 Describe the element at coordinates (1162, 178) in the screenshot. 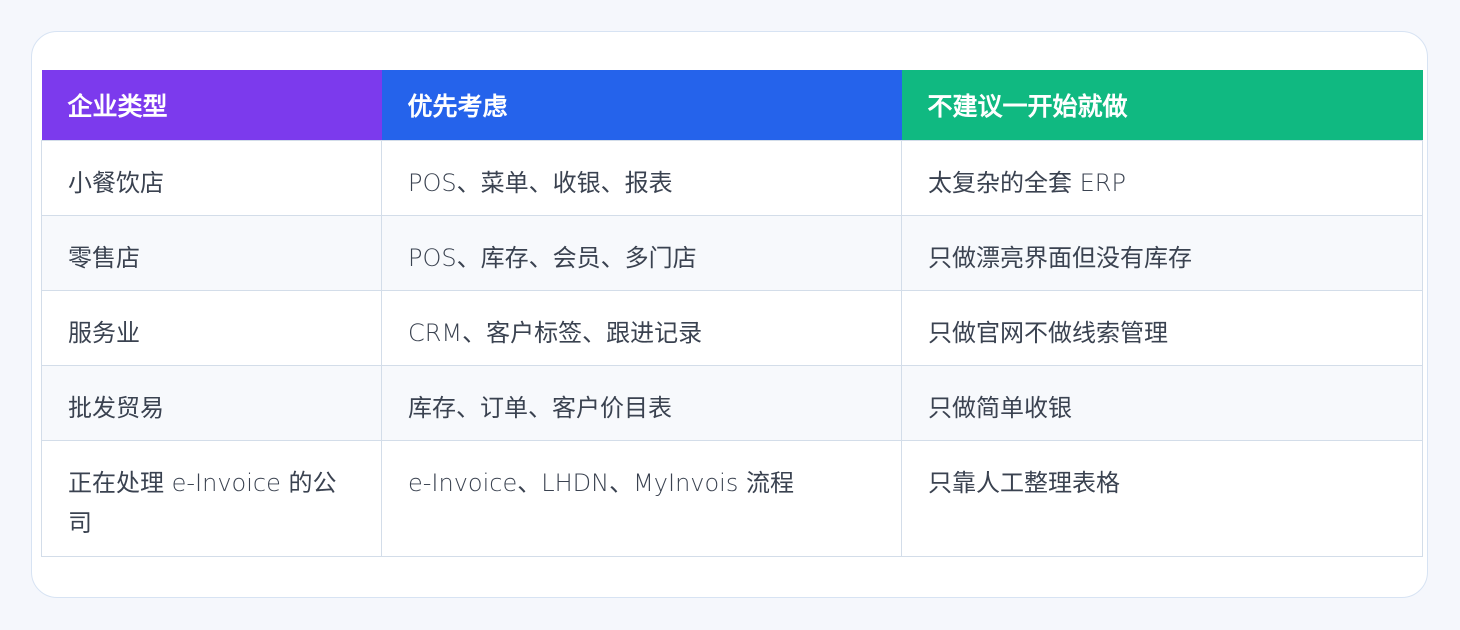

I see `cell-not-recommended: 太复杂的全套 ERP` at that location.